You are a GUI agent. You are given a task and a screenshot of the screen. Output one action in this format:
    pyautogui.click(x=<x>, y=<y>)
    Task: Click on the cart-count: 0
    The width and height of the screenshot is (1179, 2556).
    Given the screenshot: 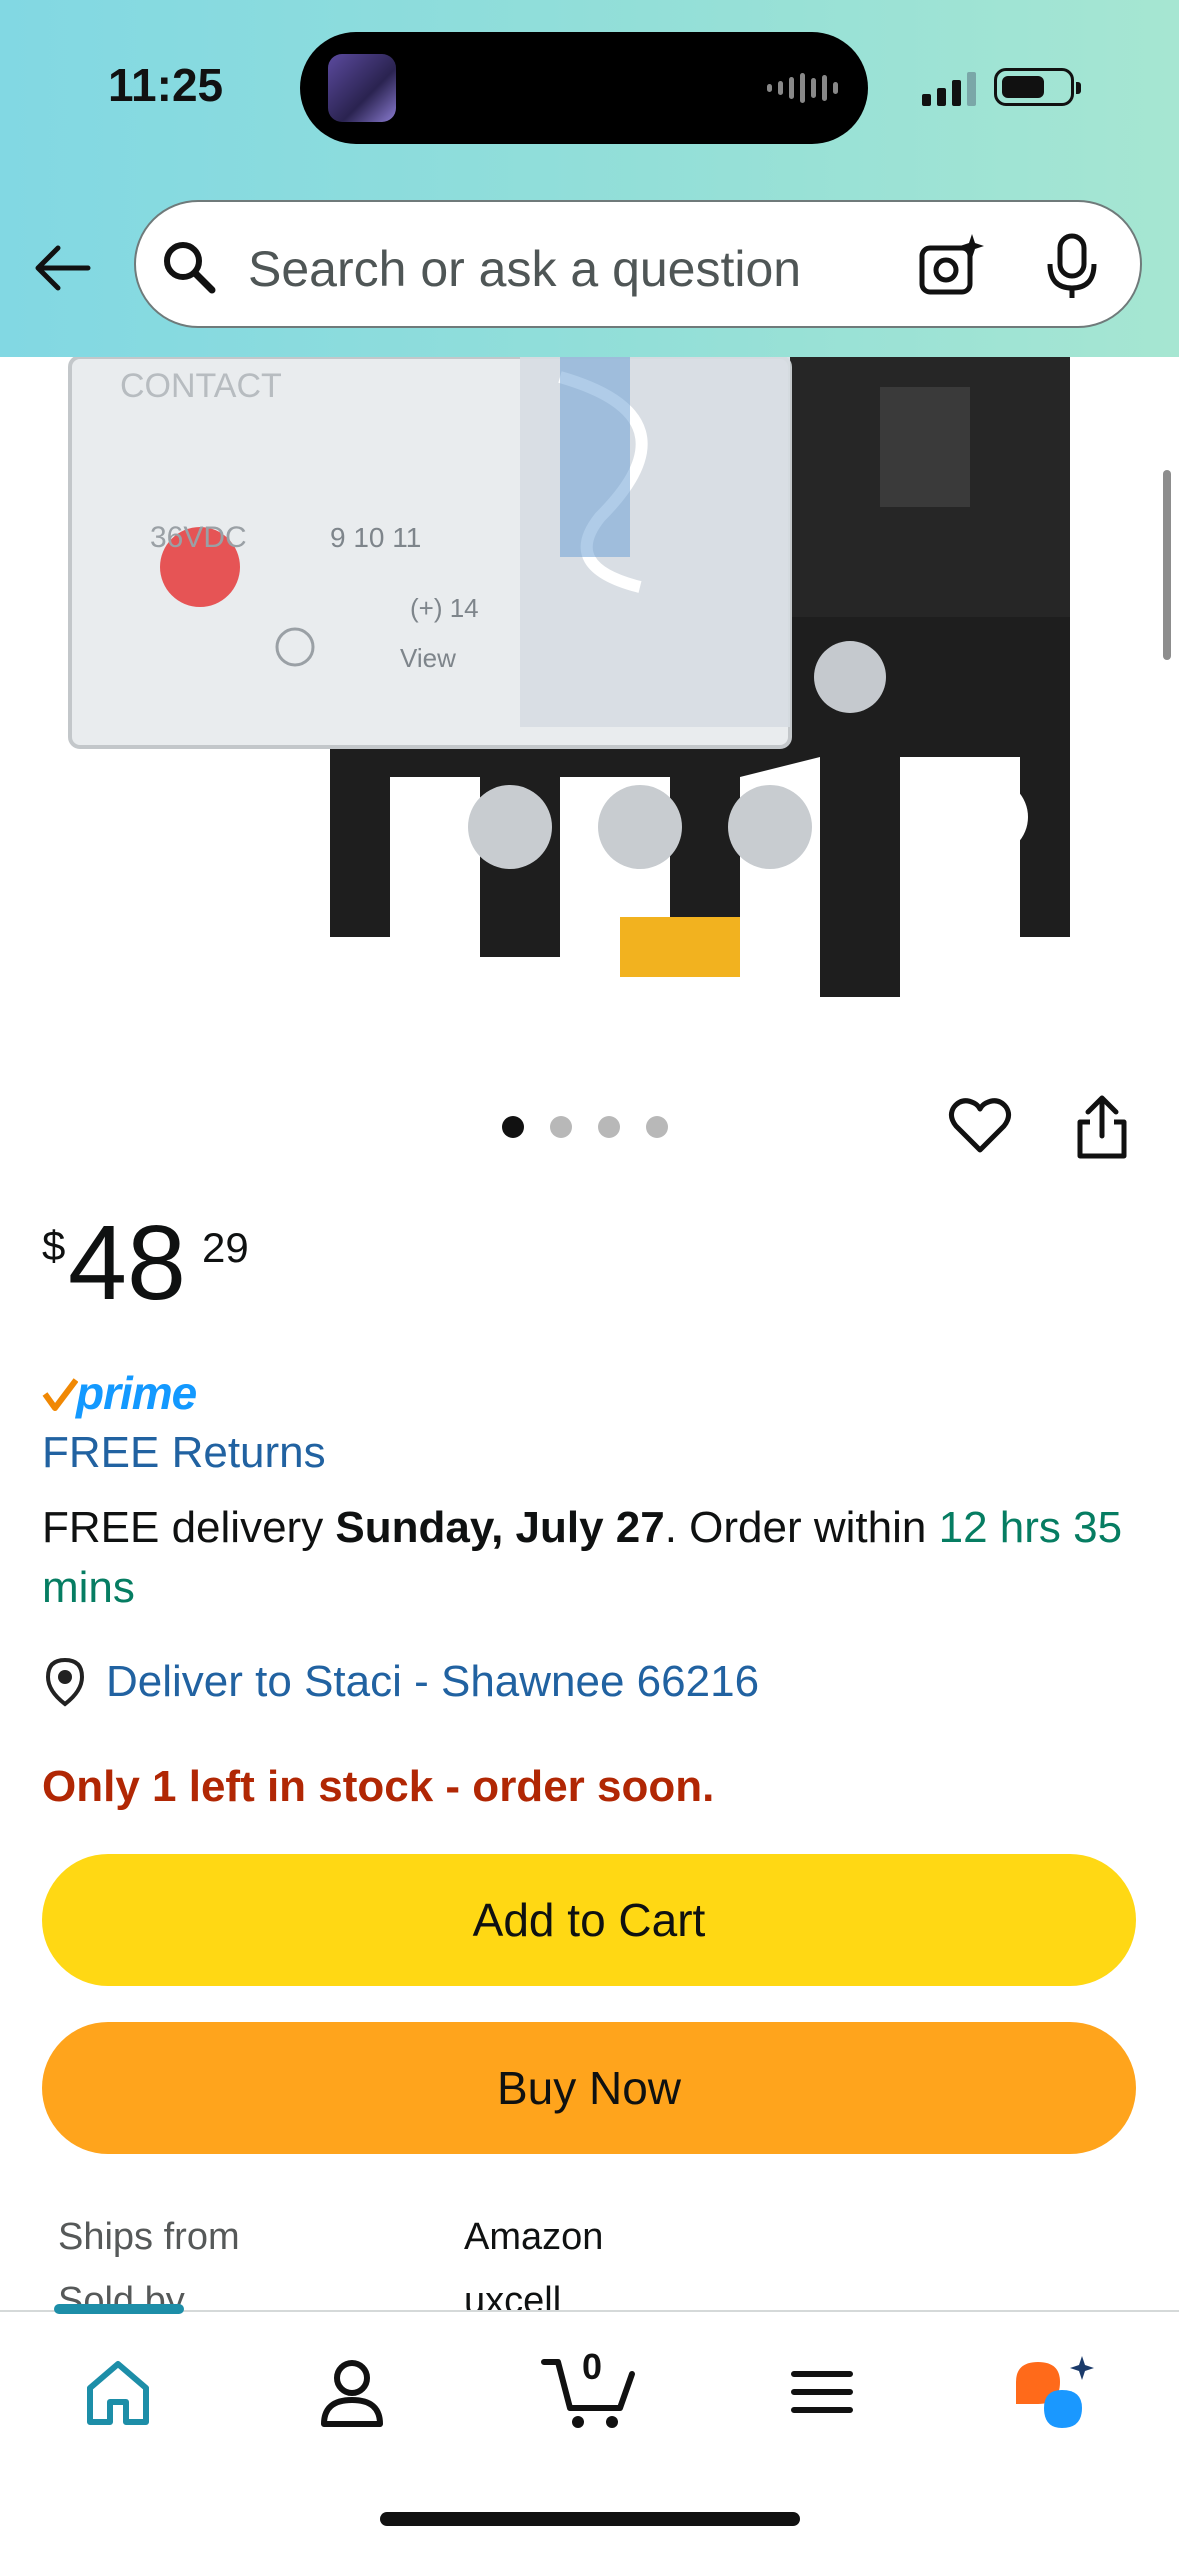 What is the action you would take?
    pyautogui.click(x=592, y=2366)
    